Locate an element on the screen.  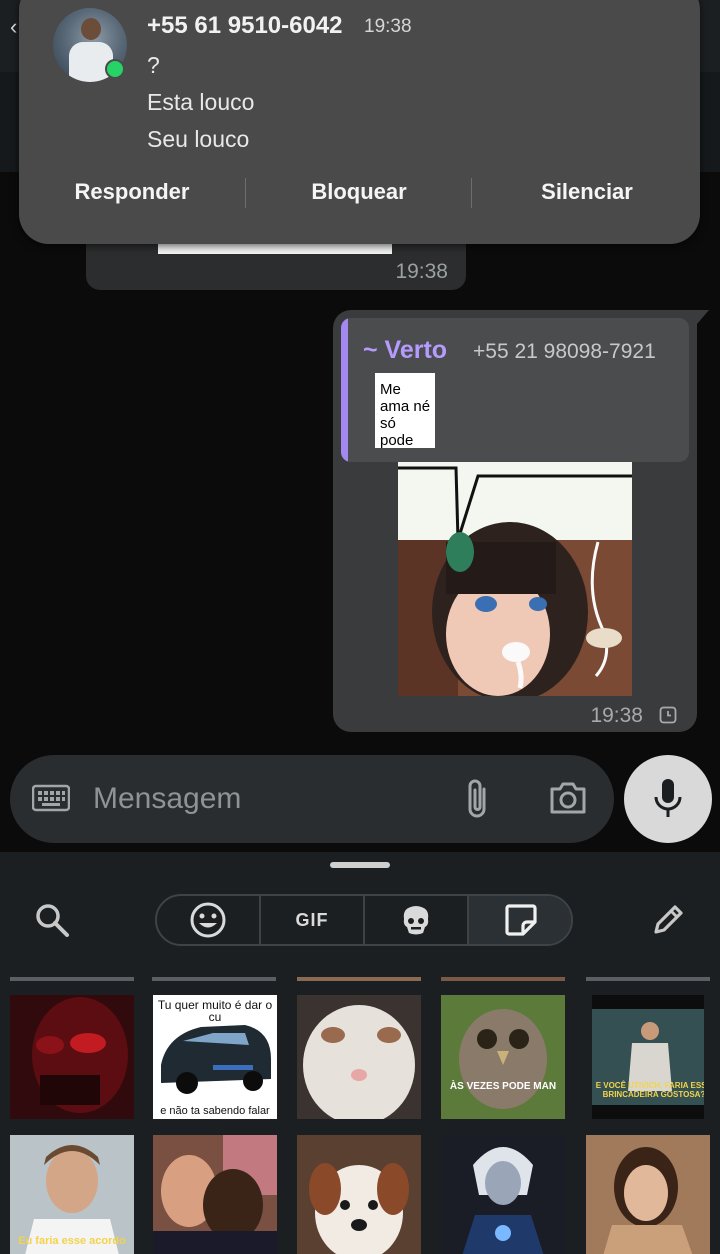
voice-record-button is located at coordinates (668, 799).